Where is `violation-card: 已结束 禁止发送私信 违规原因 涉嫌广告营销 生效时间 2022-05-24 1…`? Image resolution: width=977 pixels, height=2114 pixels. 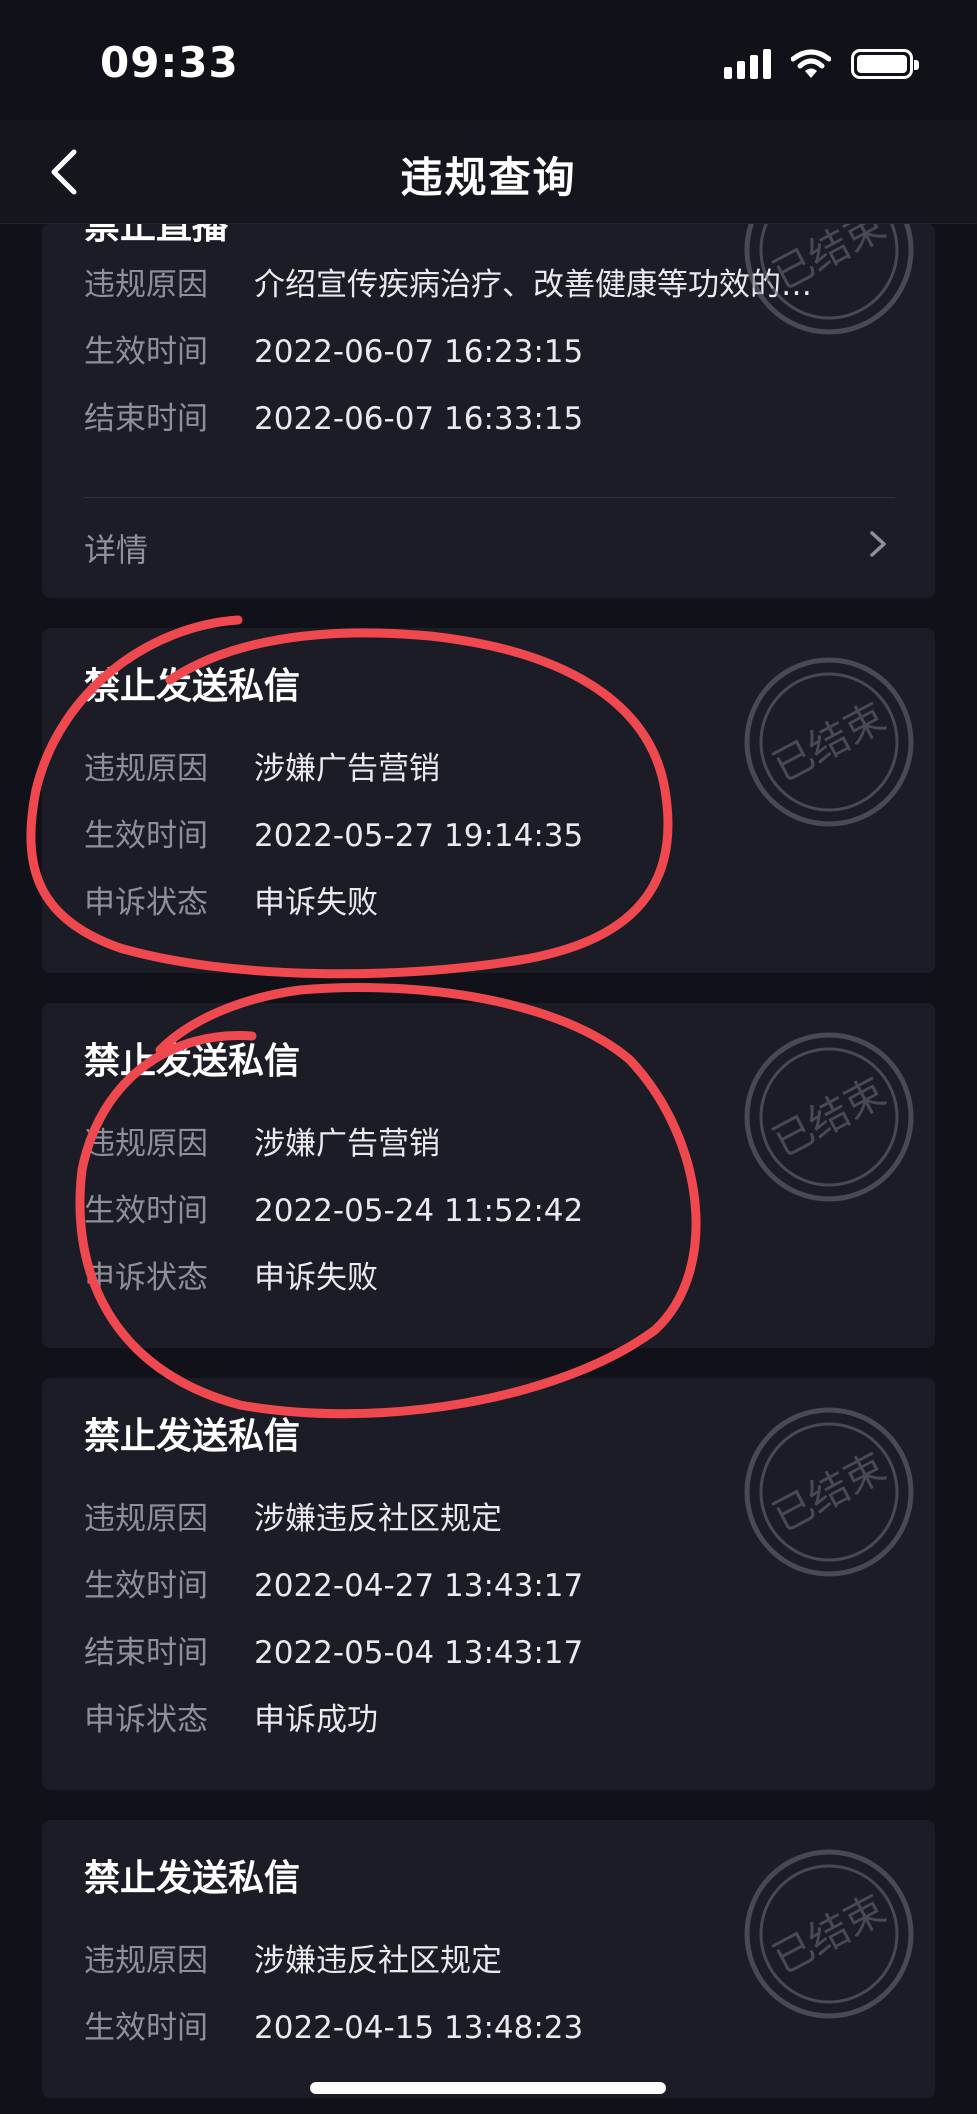
violation-card: 已结束 禁止发送私信 违规原因 涉嫌广告营销 生效时间 2022-05-24 1… is located at coordinates (488, 1175).